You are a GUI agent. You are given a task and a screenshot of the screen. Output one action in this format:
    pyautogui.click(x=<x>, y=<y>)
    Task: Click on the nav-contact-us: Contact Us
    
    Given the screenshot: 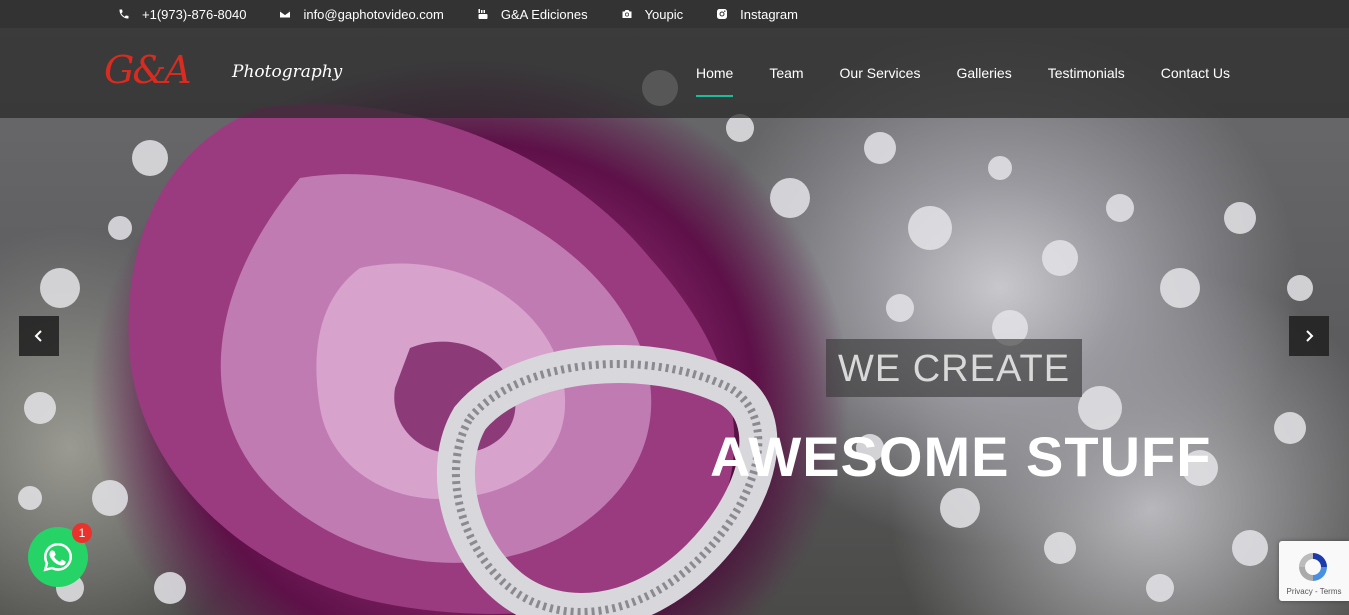 What is the action you would take?
    pyautogui.click(x=1195, y=59)
    